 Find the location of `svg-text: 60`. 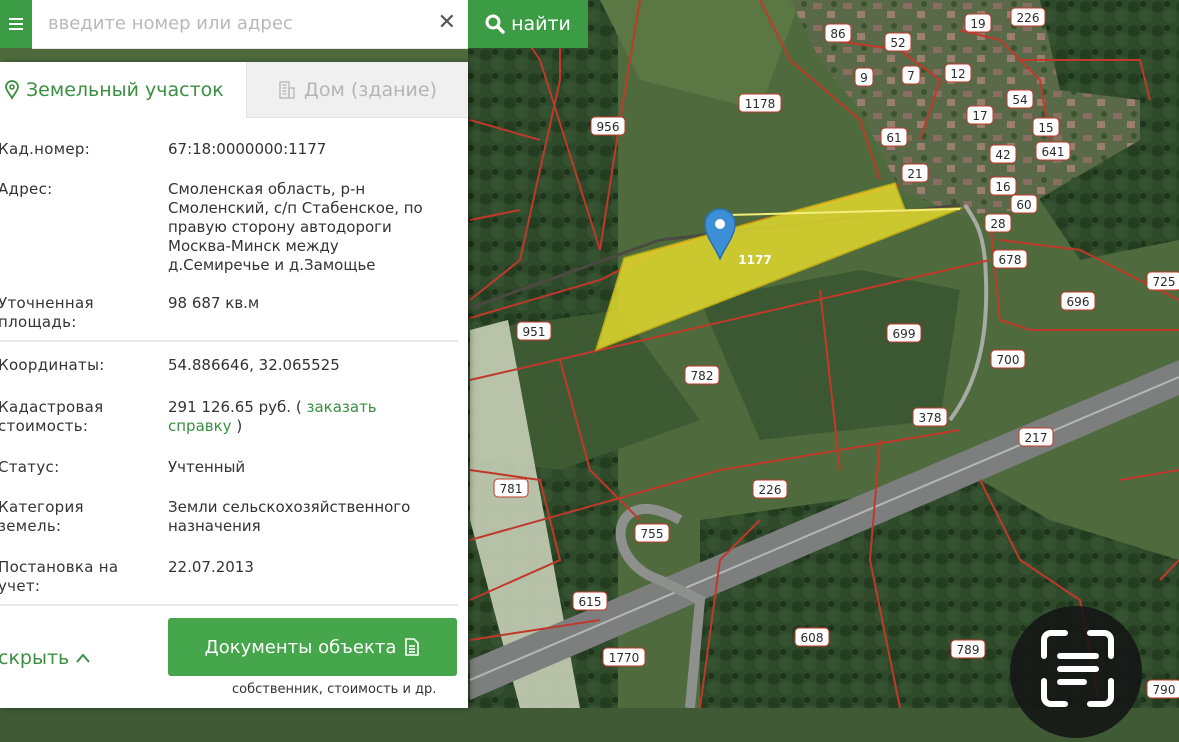

svg-text: 60 is located at coordinates (1023, 205).